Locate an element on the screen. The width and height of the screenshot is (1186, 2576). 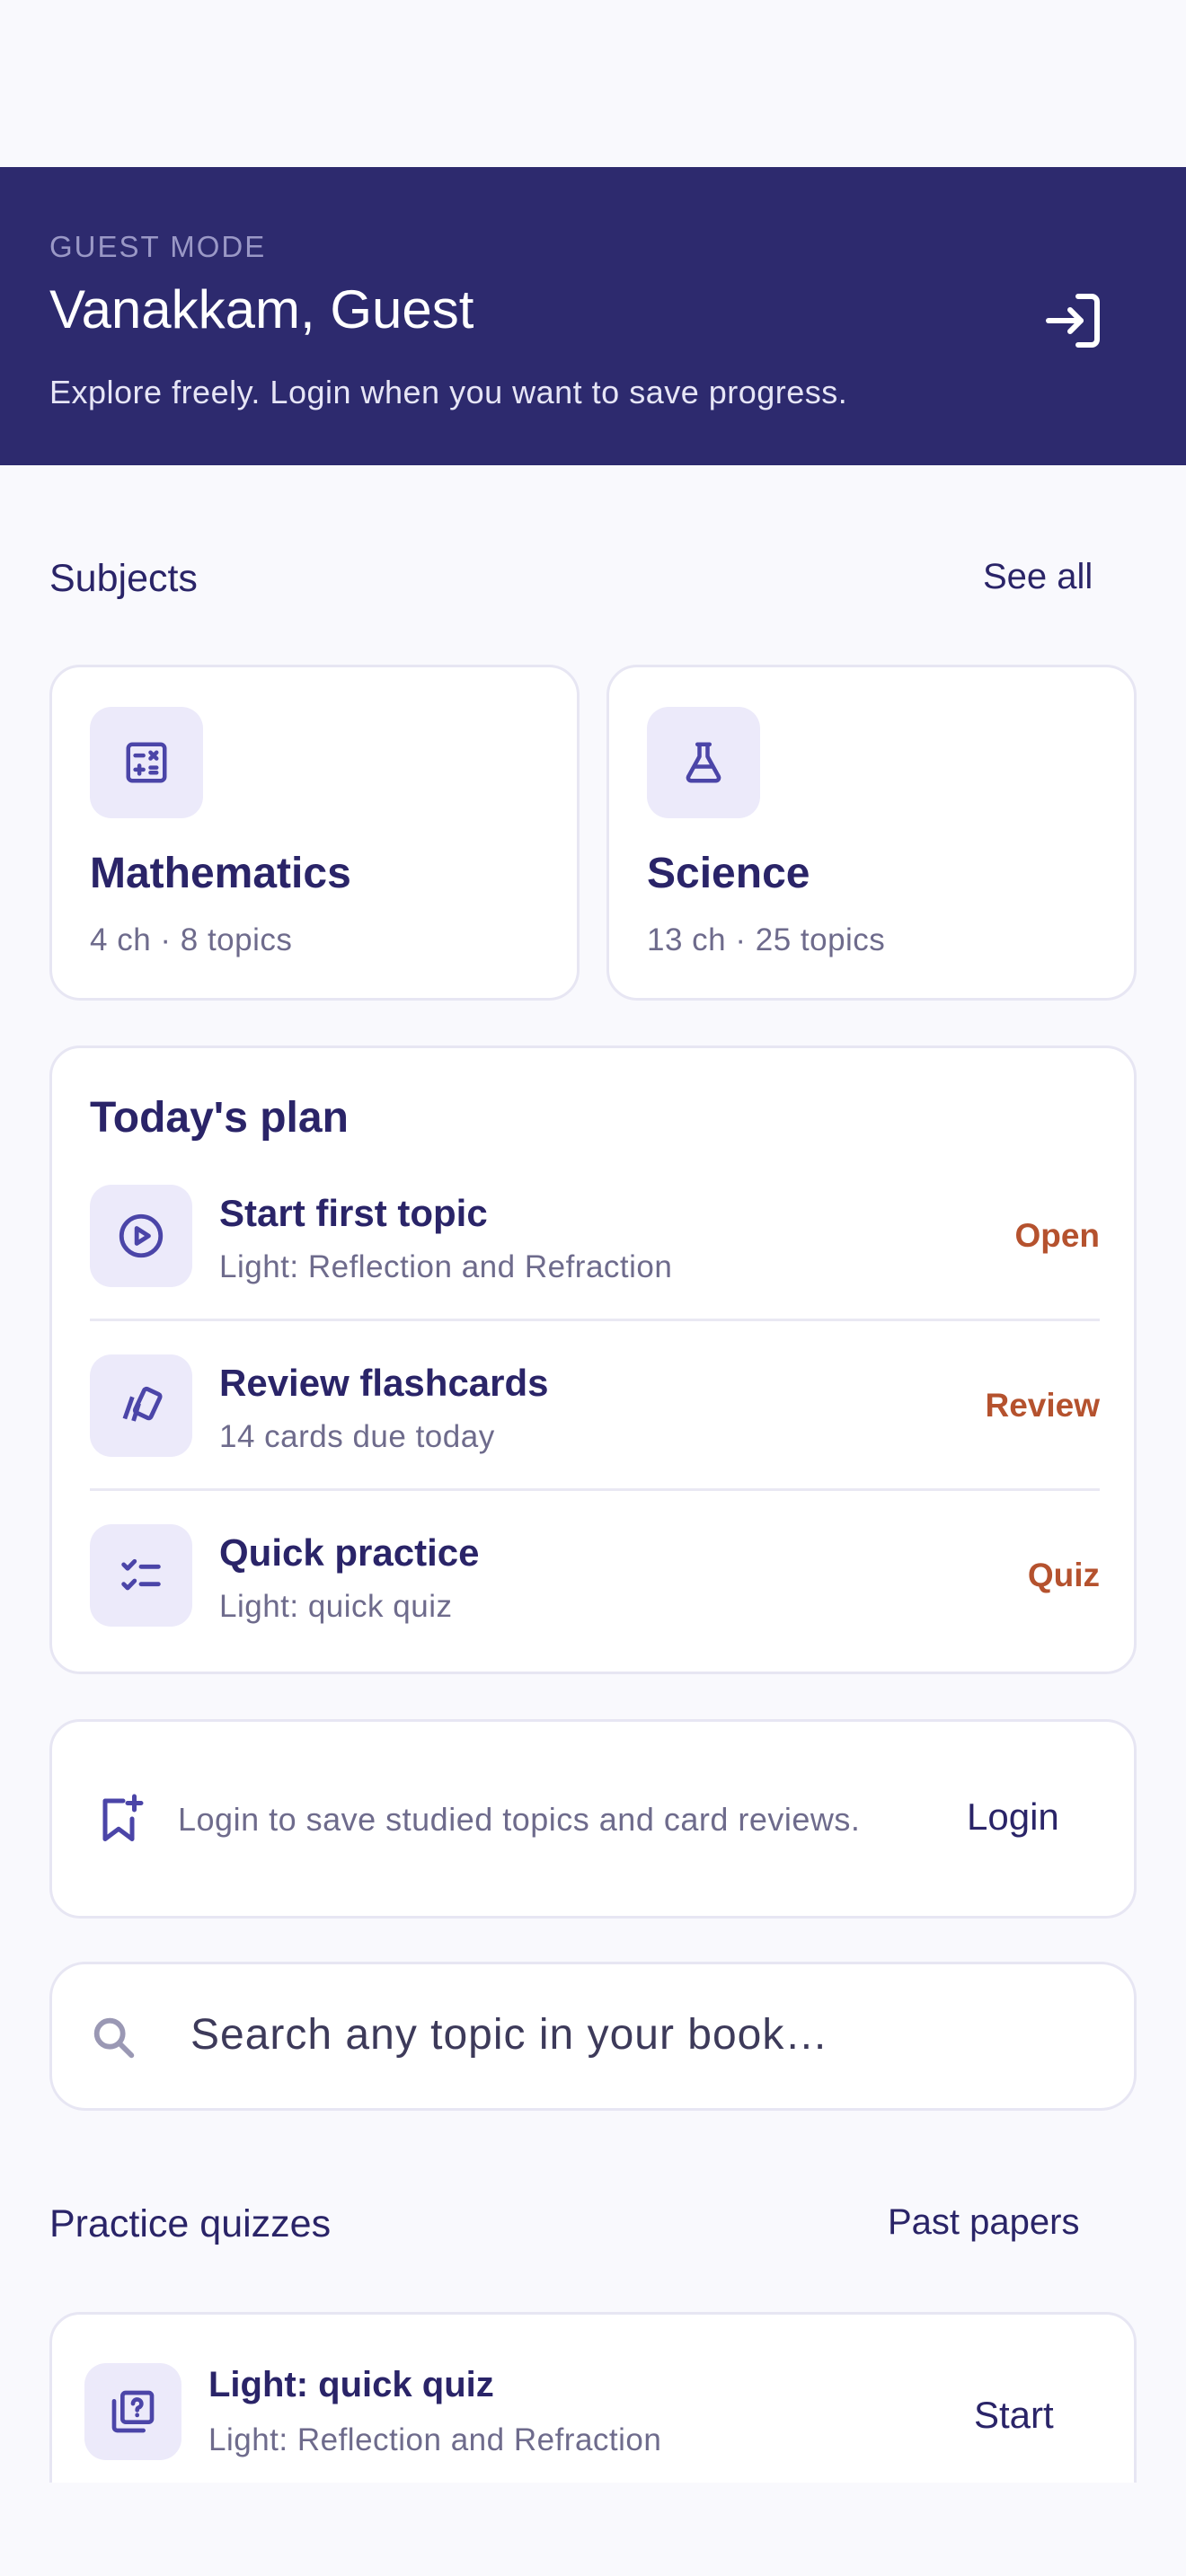
play-icon-tile is located at coordinates (141, 1236).